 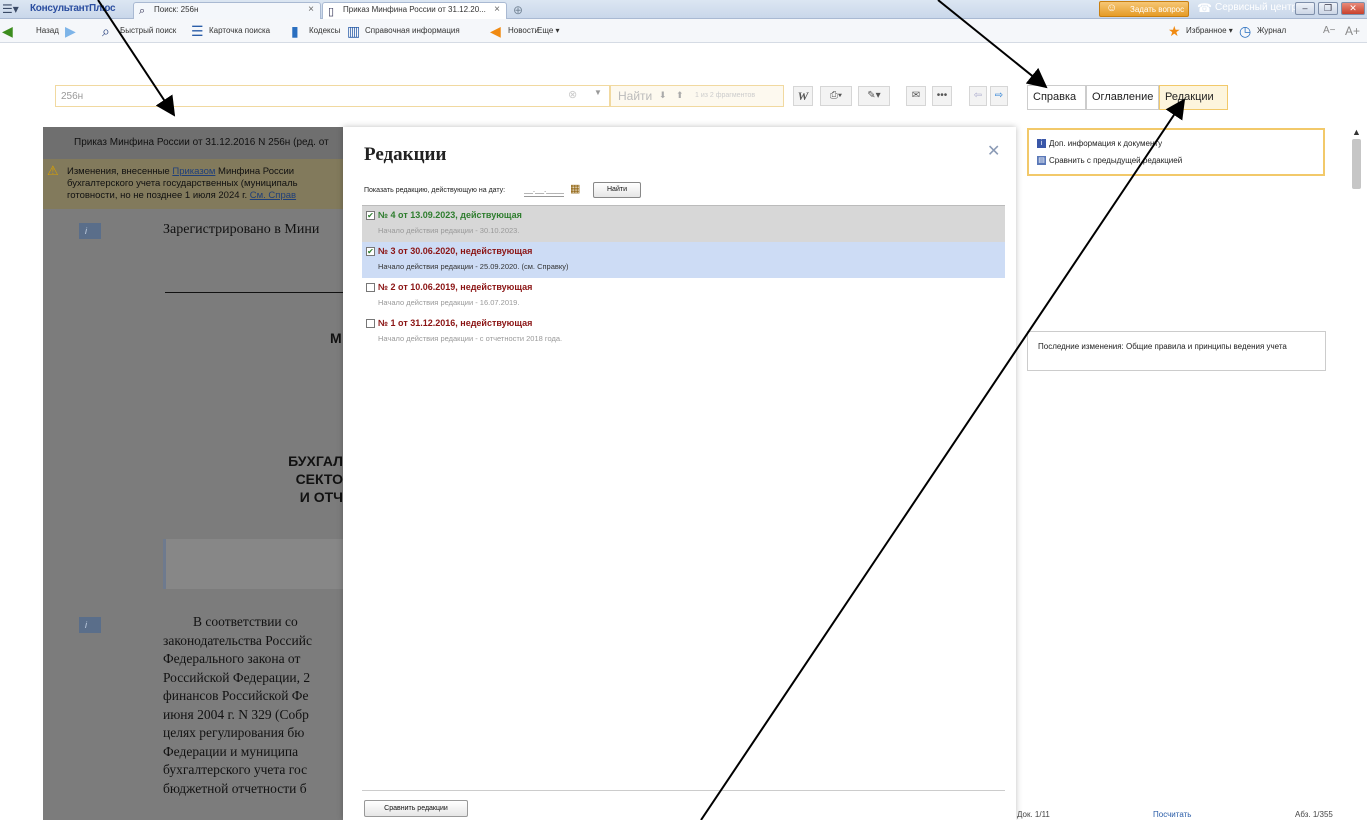 What do you see at coordinates (236, 714) in the screenshot?
I see `body-line: июня 2004 г. N 329 (Собр` at bounding box center [236, 714].